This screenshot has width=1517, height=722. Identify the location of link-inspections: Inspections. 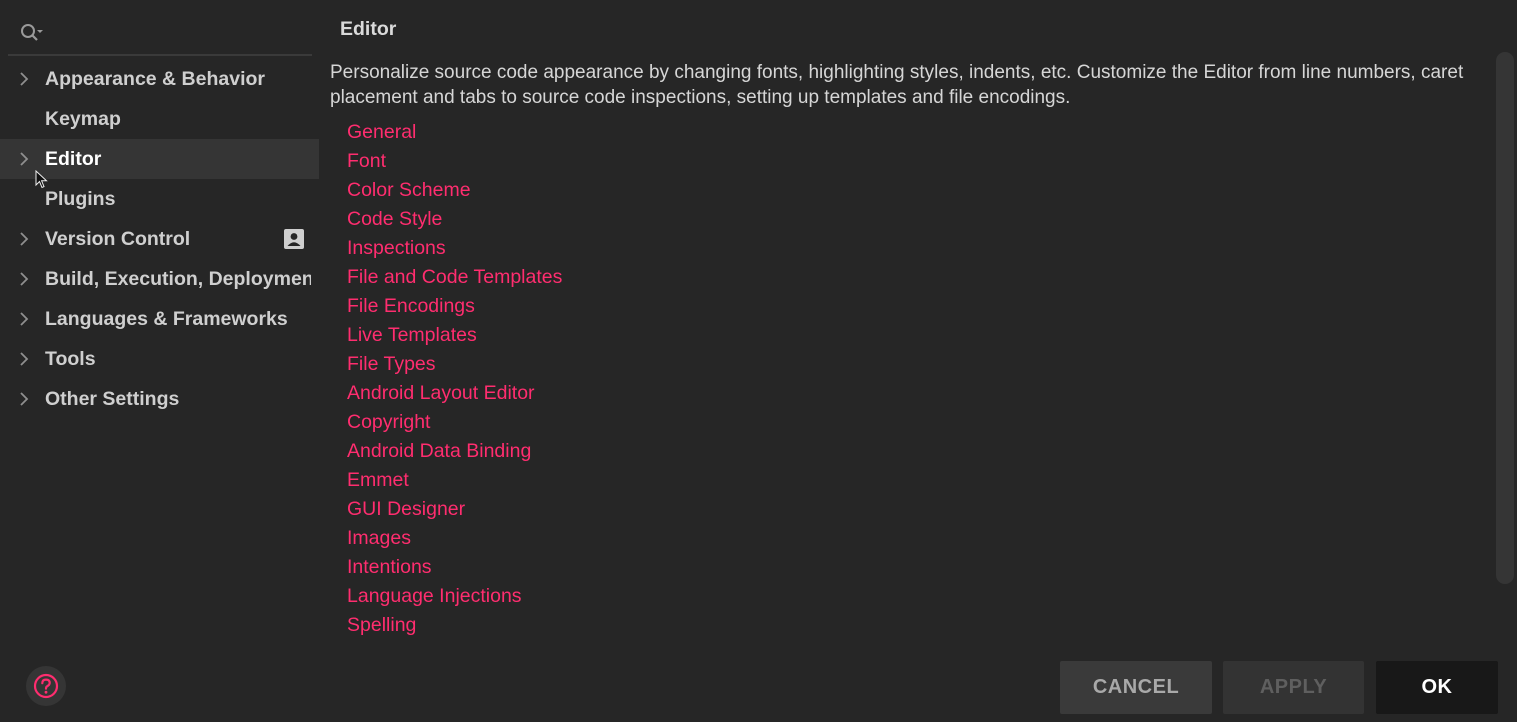
(454, 248).